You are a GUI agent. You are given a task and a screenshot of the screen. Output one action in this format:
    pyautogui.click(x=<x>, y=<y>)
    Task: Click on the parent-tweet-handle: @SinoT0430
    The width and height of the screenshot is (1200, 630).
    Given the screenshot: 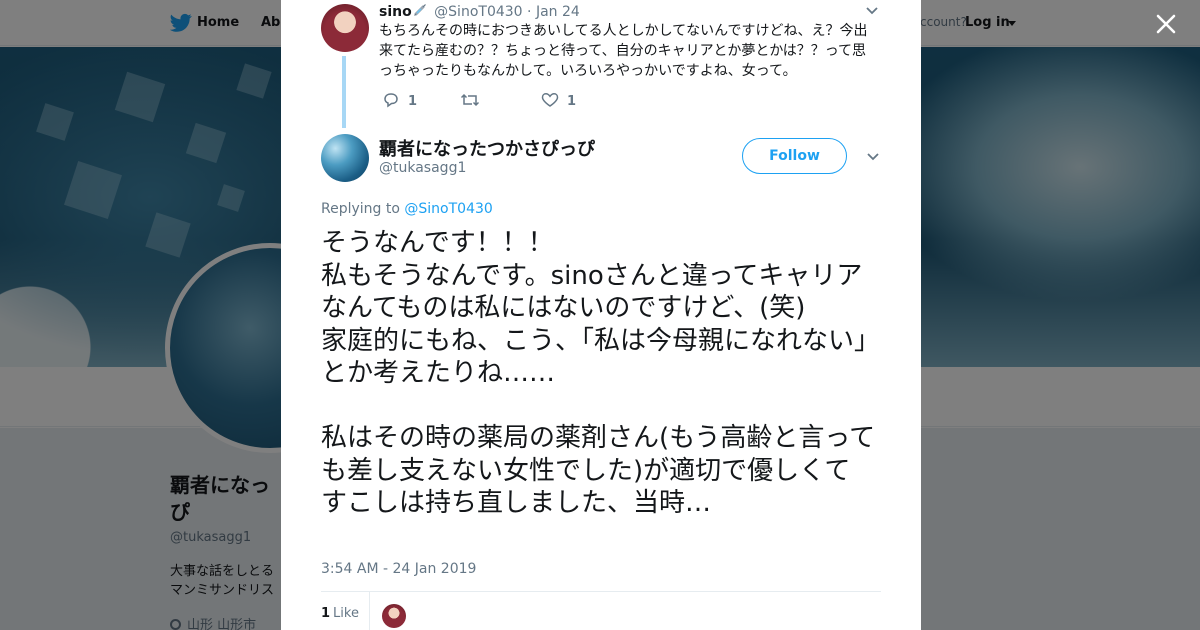 What is the action you would take?
    pyautogui.click(x=478, y=12)
    